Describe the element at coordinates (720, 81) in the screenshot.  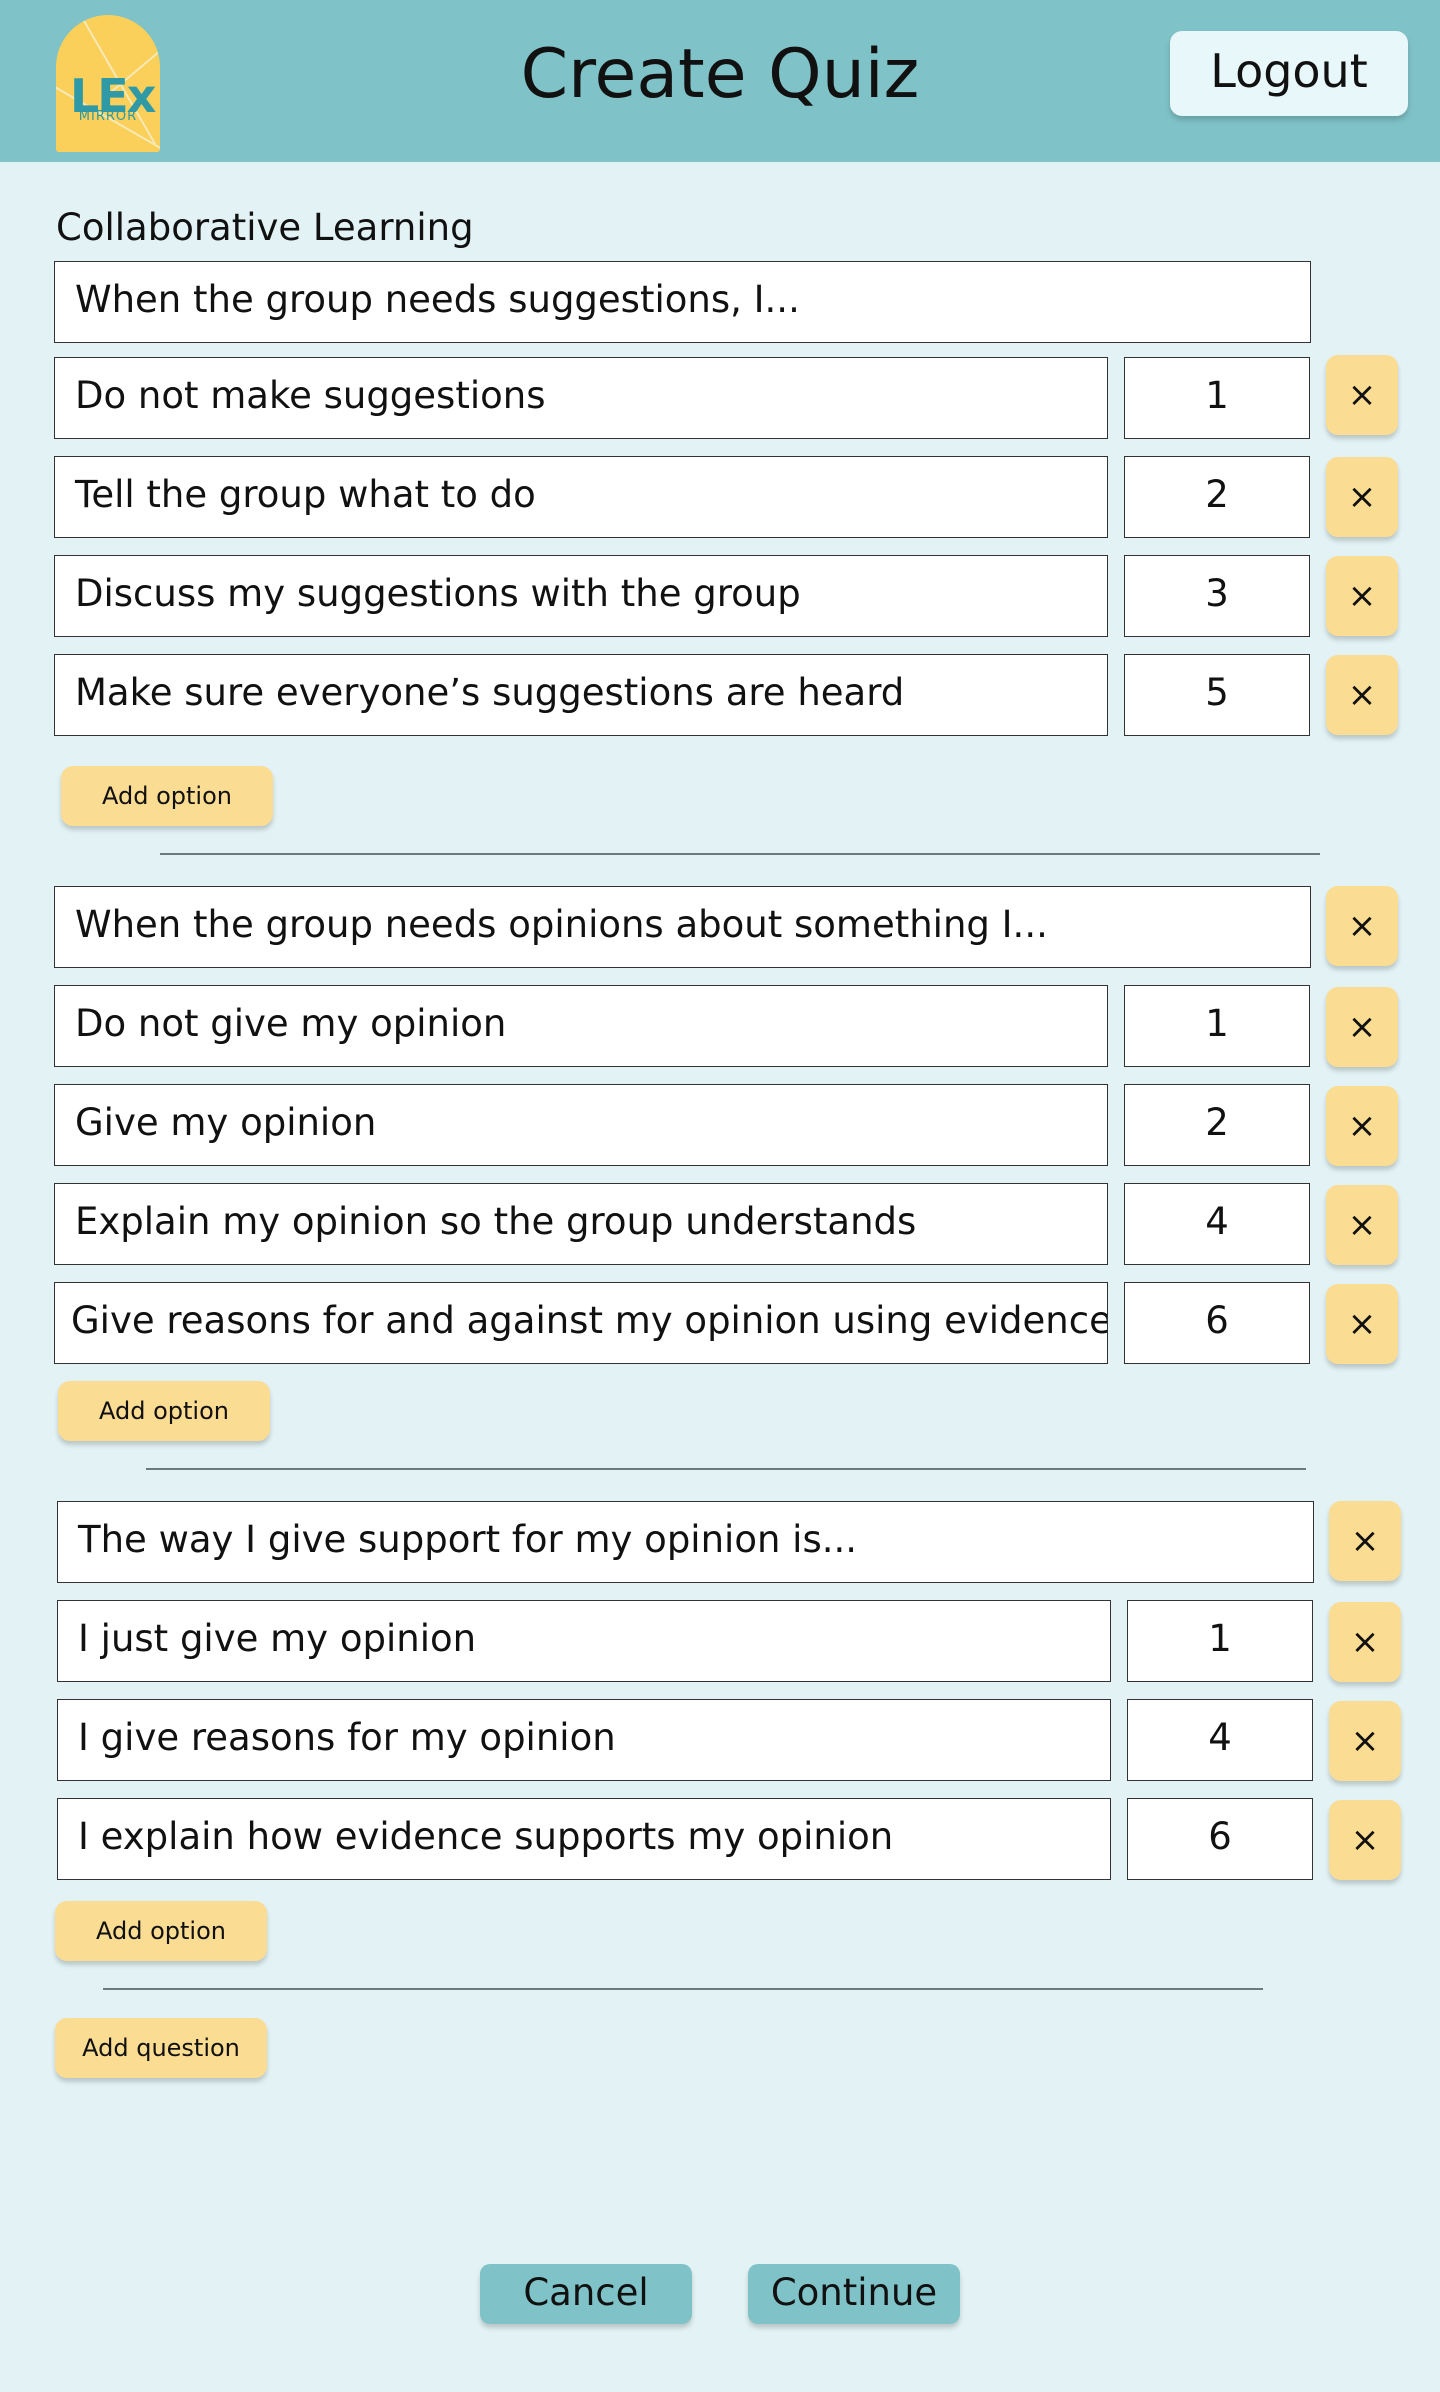
I see `app-header: LEx MIRROR Create Quiz Logout` at that location.